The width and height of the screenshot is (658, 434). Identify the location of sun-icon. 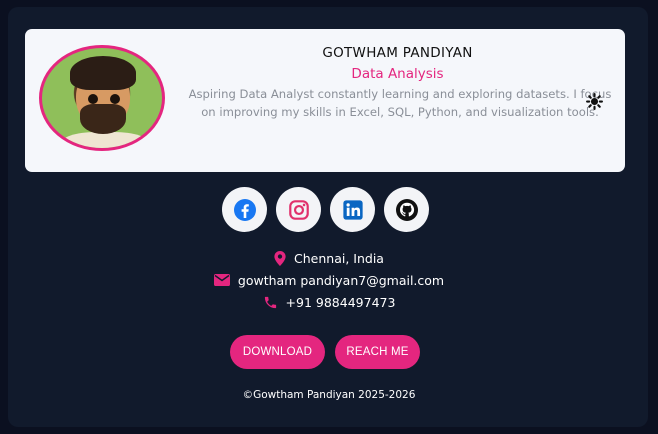
(594, 101).